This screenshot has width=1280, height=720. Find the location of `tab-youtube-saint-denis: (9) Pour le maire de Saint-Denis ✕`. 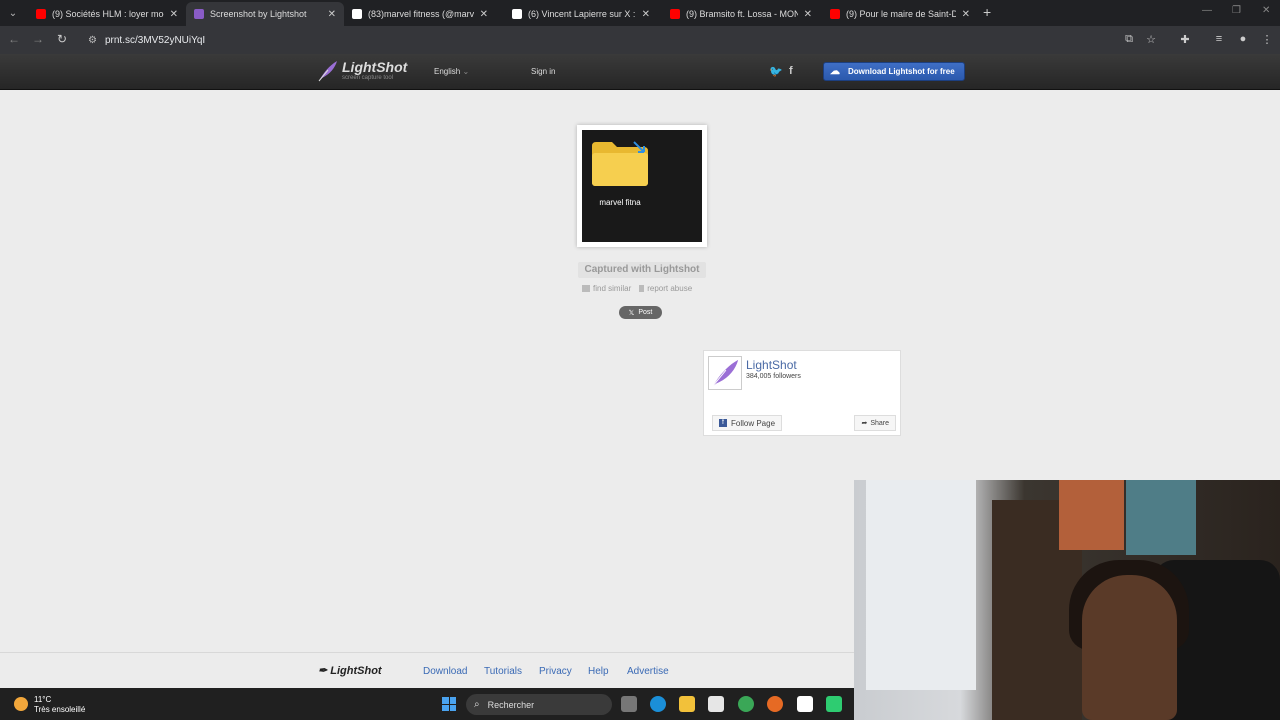

tab-youtube-saint-denis: (9) Pour le maire de Saint-Denis ✕ is located at coordinates (900, 14).